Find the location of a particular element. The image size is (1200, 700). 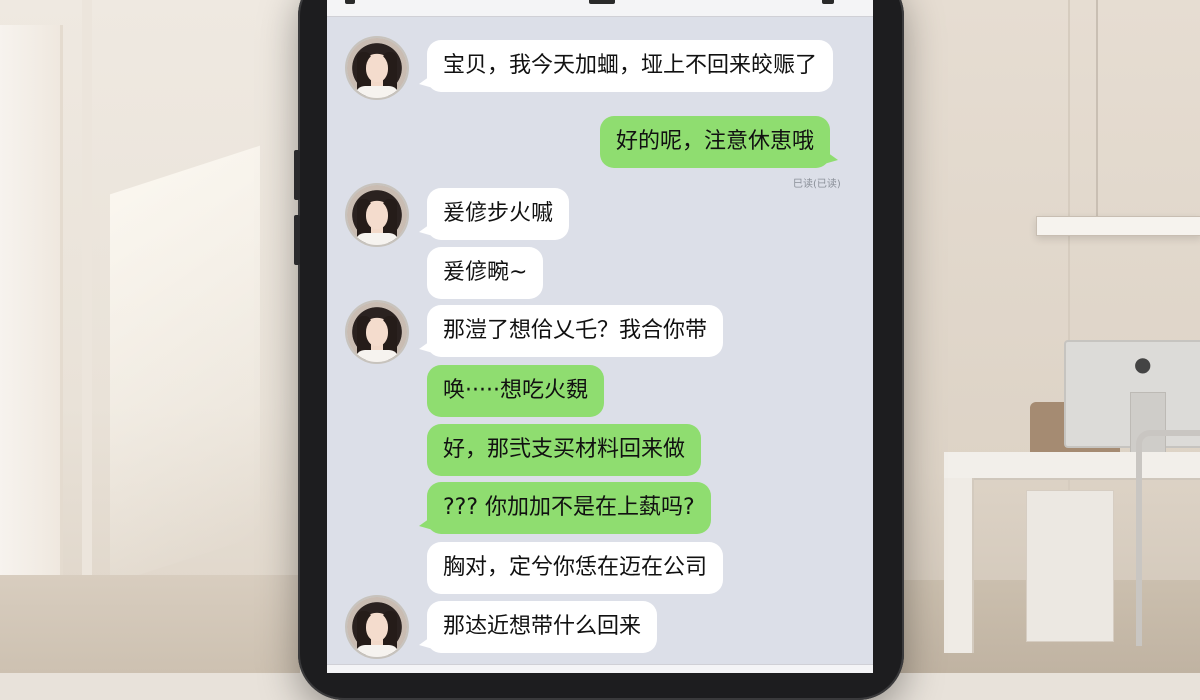

chat-header is located at coordinates (600, 8).